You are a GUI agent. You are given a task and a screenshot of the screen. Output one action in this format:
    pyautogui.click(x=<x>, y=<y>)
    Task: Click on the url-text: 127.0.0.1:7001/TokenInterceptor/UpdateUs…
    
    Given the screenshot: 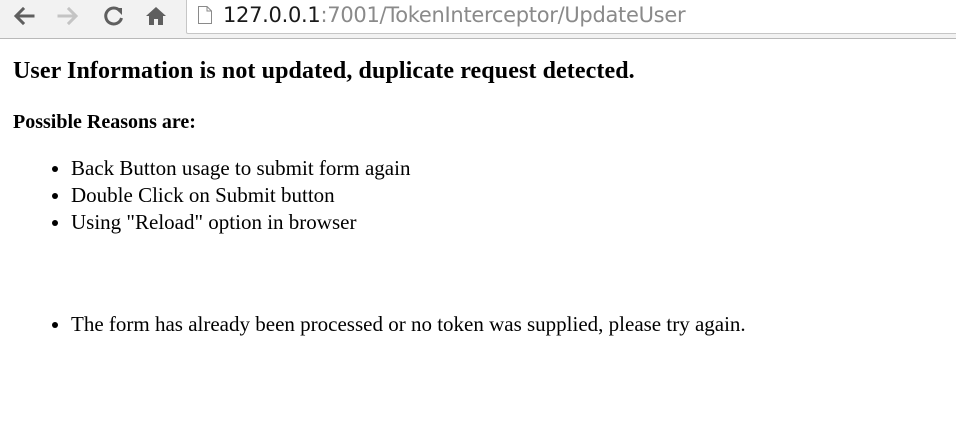 What is the action you would take?
    pyautogui.click(x=454, y=15)
    